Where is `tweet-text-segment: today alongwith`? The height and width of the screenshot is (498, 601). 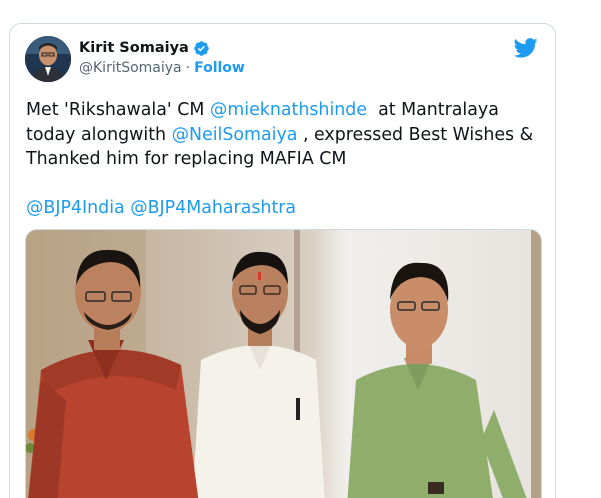 tweet-text-segment: today alongwith is located at coordinates (99, 134).